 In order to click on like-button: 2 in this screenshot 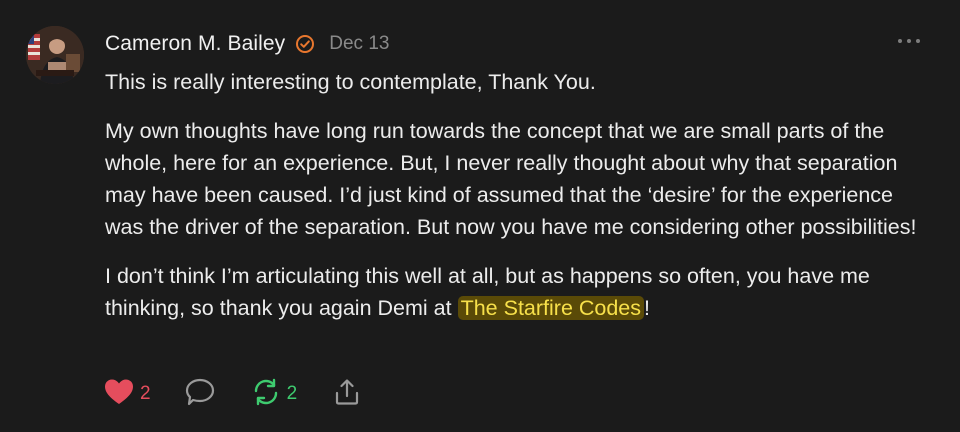, I will do `click(127, 394)`.